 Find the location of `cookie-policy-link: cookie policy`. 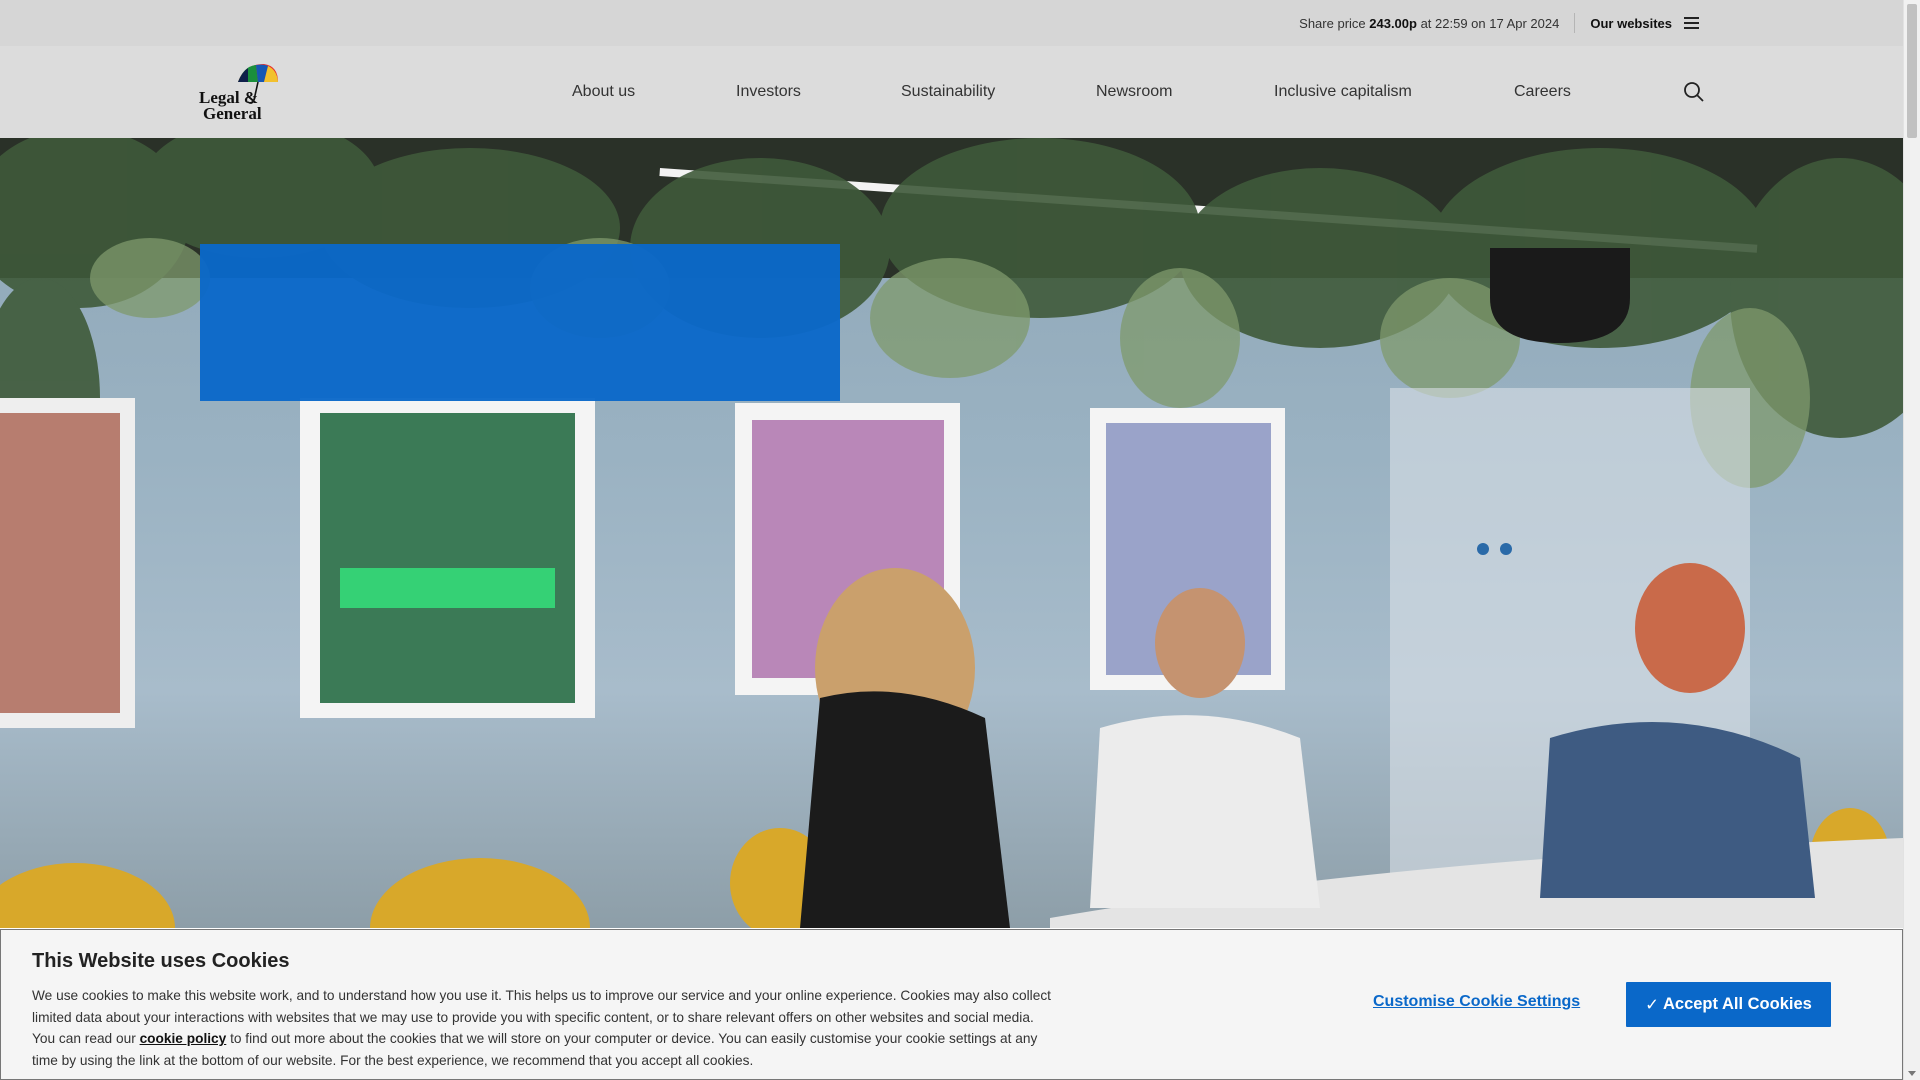

cookie-policy-link: cookie policy is located at coordinates (183, 1038).